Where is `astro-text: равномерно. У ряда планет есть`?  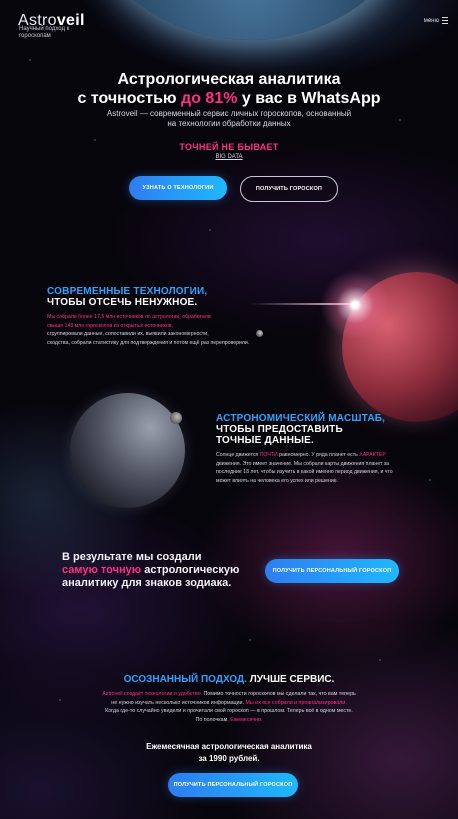 astro-text: равномерно. У ряда планет есть is located at coordinates (318, 455).